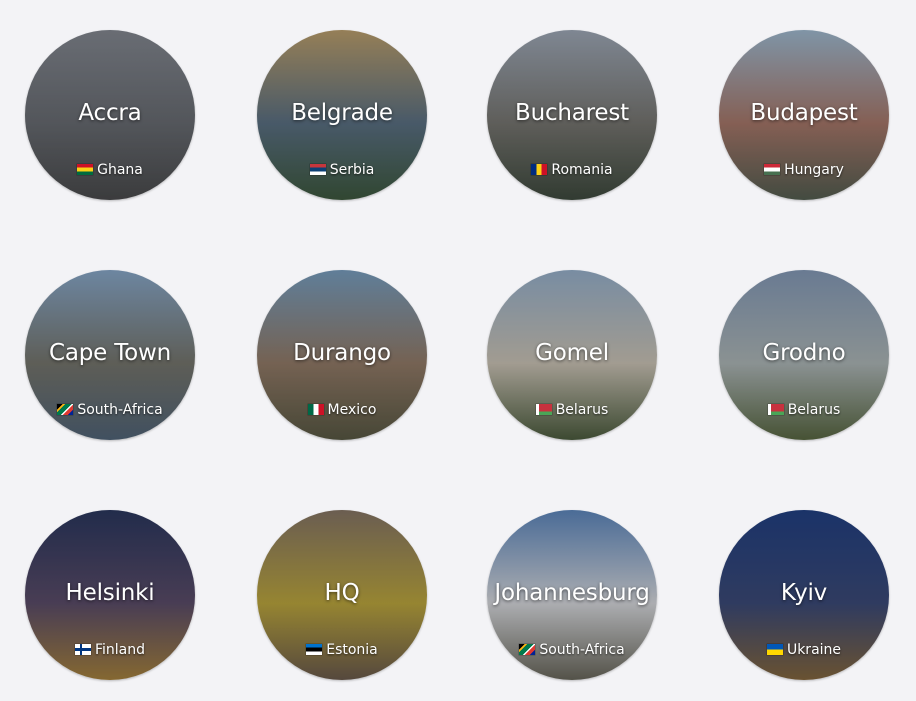 Image resolution: width=916 pixels, height=701 pixels. What do you see at coordinates (352, 170) in the screenshot?
I see `country-label: Serbia` at bounding box center [352, 170].